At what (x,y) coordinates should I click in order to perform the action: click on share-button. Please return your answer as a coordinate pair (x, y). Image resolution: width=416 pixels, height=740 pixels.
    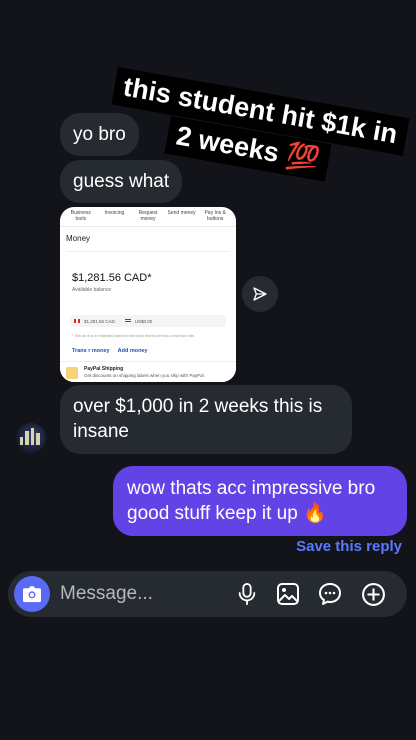
    Looking at the image, I should click on (260, 294).